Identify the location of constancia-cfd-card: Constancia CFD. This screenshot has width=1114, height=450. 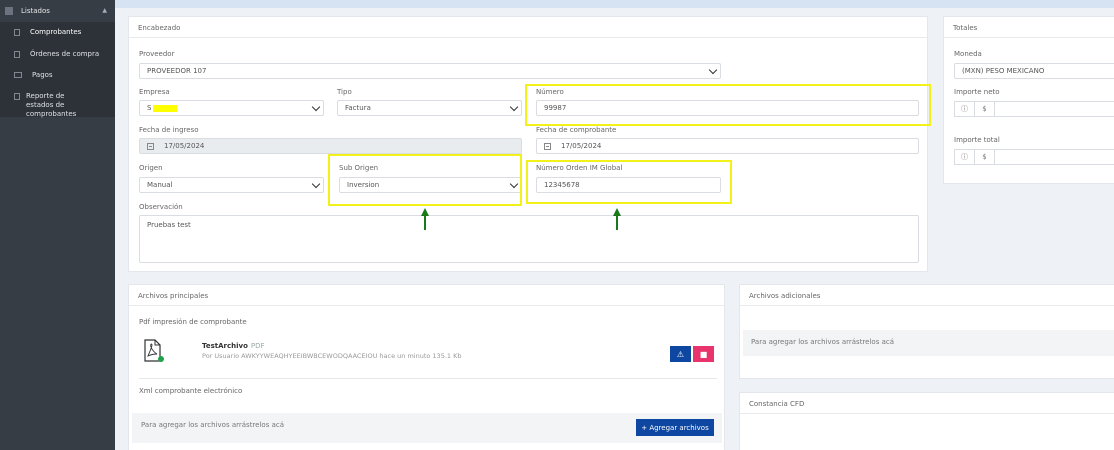
(926, 421).